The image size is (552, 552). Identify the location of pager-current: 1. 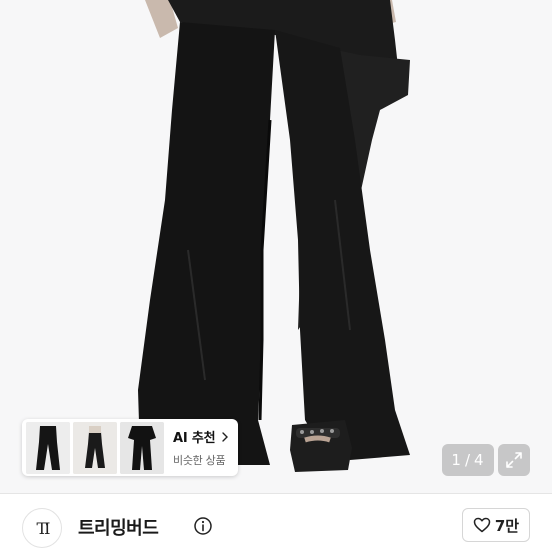
(456, 460).